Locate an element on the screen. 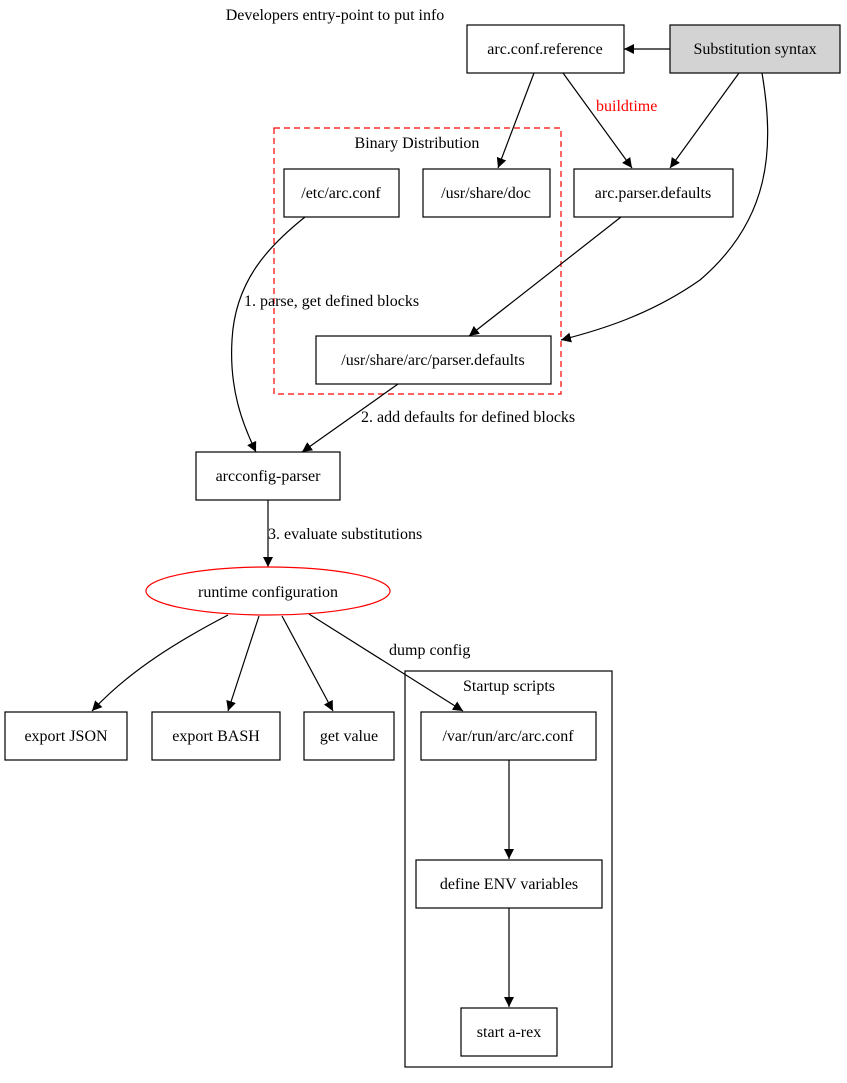  node-arc-conf-reference: arc.conf.reference is located at coordinates (545, 49).